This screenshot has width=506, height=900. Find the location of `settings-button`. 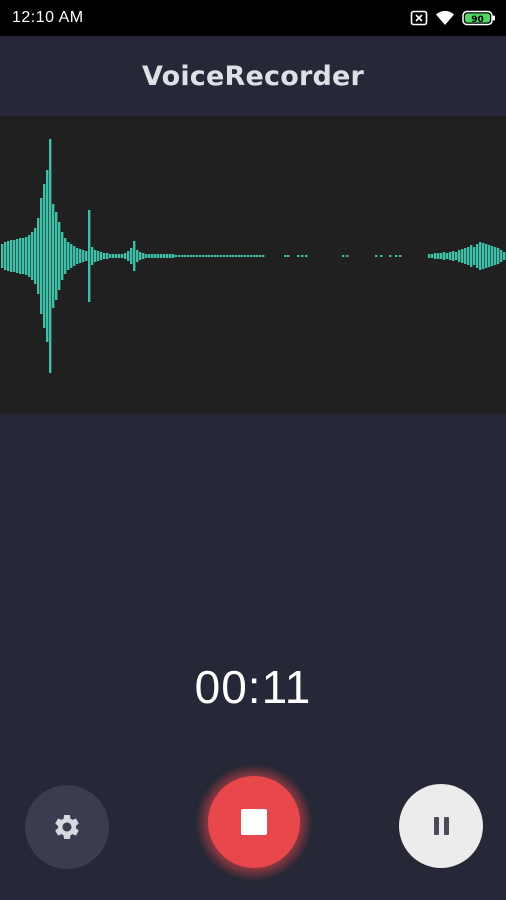

settings-button is located at coordinates (67, 827).